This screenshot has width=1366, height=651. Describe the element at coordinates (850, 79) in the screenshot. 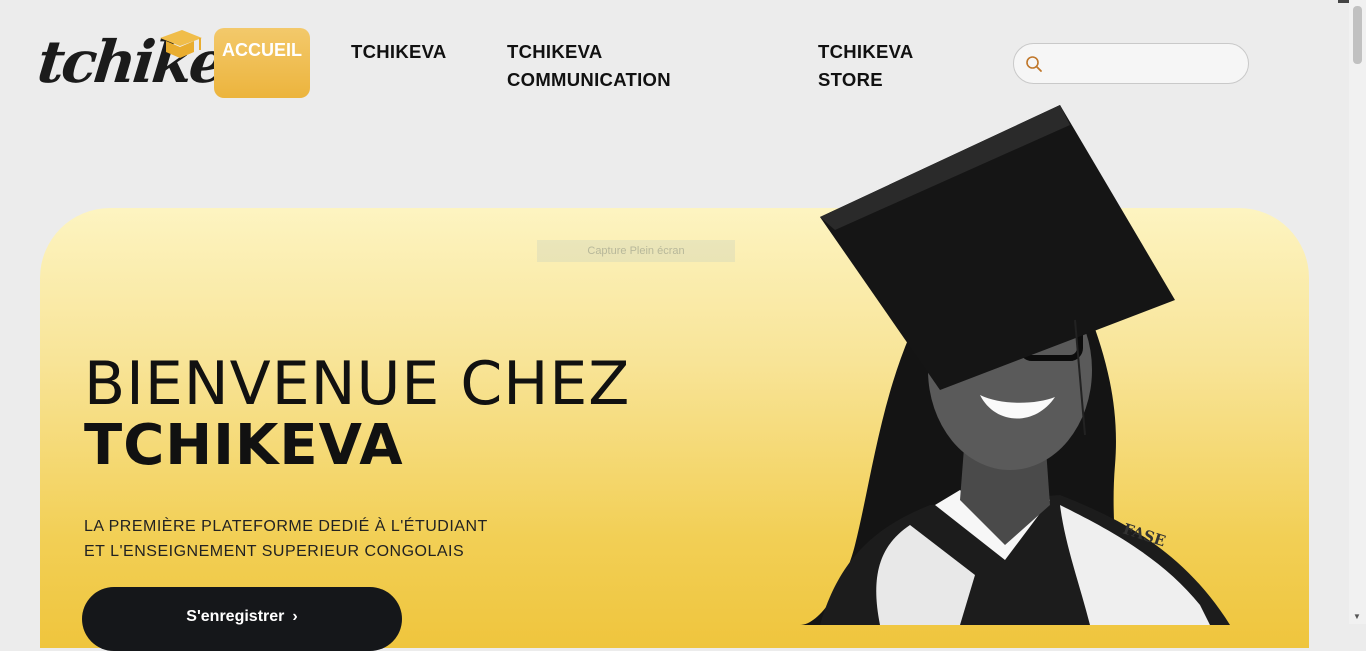

I see `nav-label-line2: STORE` at that location.